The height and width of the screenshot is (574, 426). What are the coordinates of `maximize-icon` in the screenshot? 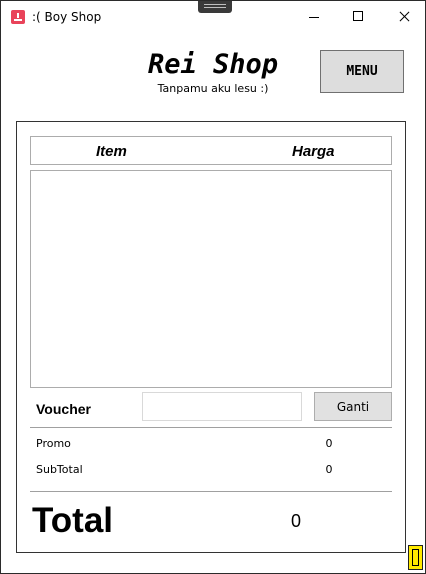 It's located at (358, 17).